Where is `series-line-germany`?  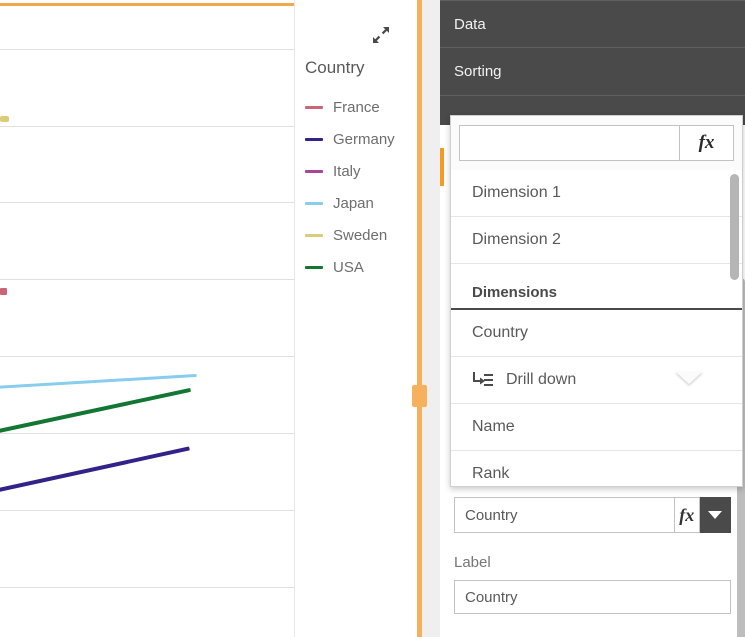 series-line-germany is located at coordinates (95, 469).